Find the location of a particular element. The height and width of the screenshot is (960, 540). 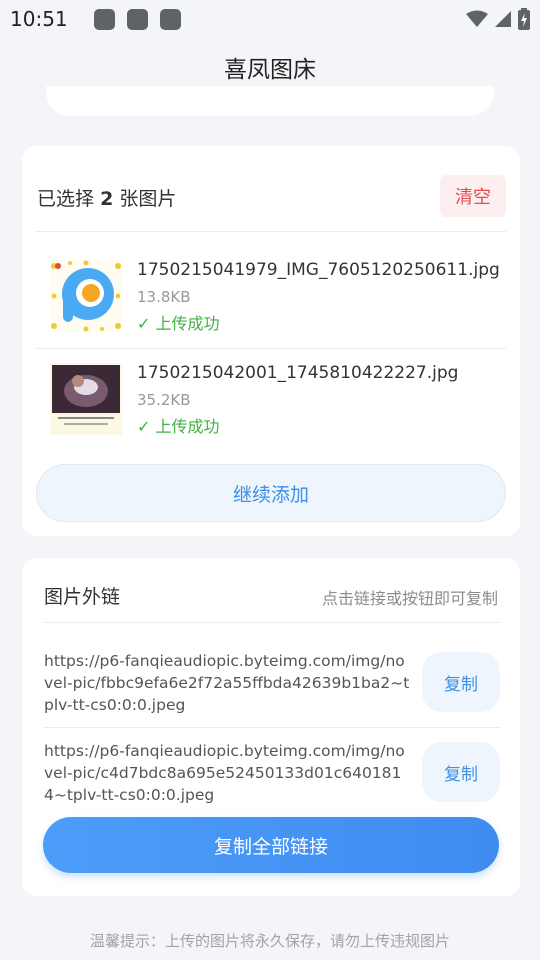

file-name: 1750215041979_IMG_7605120250611.jpg is located at coordinates (318, 270).